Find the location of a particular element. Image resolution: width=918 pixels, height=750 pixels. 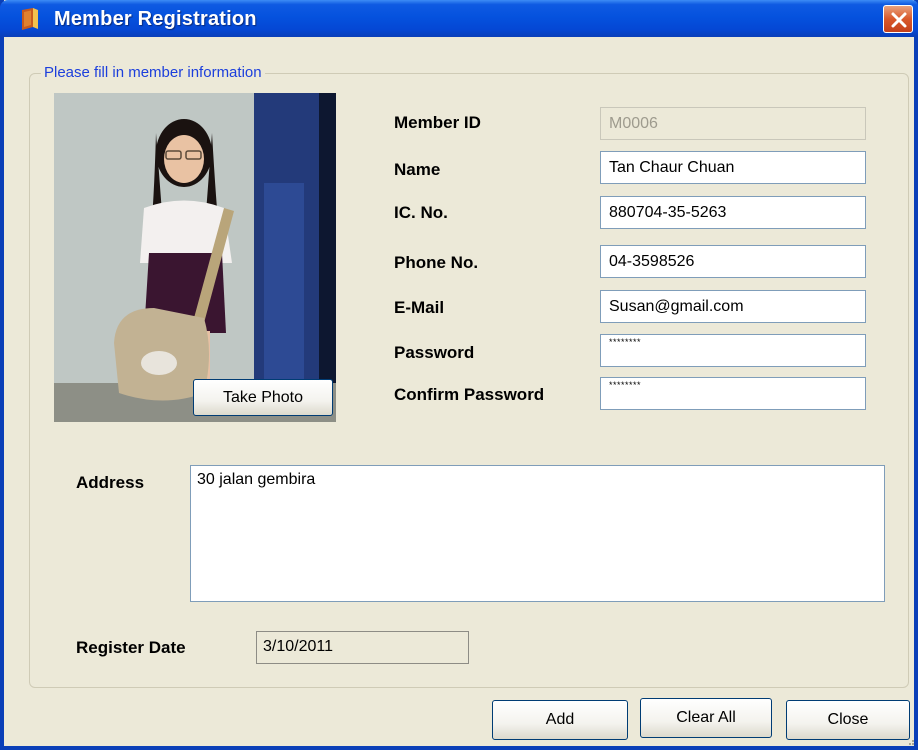

password-label: Password is located at coordinates (434, 352).